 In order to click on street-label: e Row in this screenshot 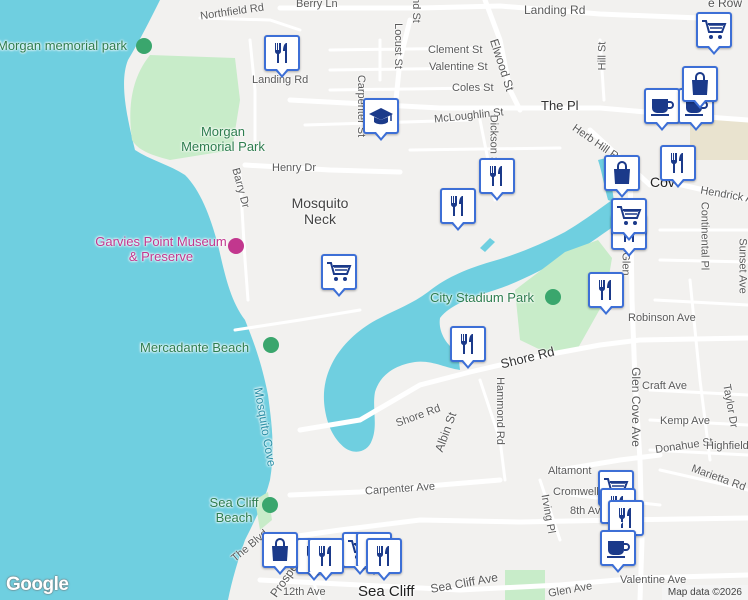, I will do `click(725, 5)`.